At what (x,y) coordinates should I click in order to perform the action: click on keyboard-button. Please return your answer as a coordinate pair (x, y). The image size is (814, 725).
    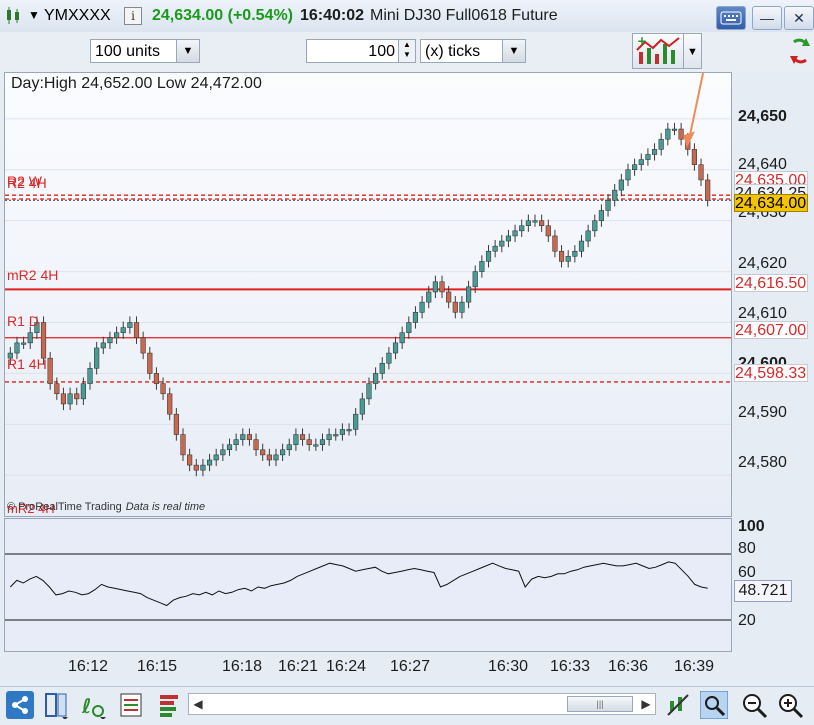
    Looking at the image, I should click on (731, 18).